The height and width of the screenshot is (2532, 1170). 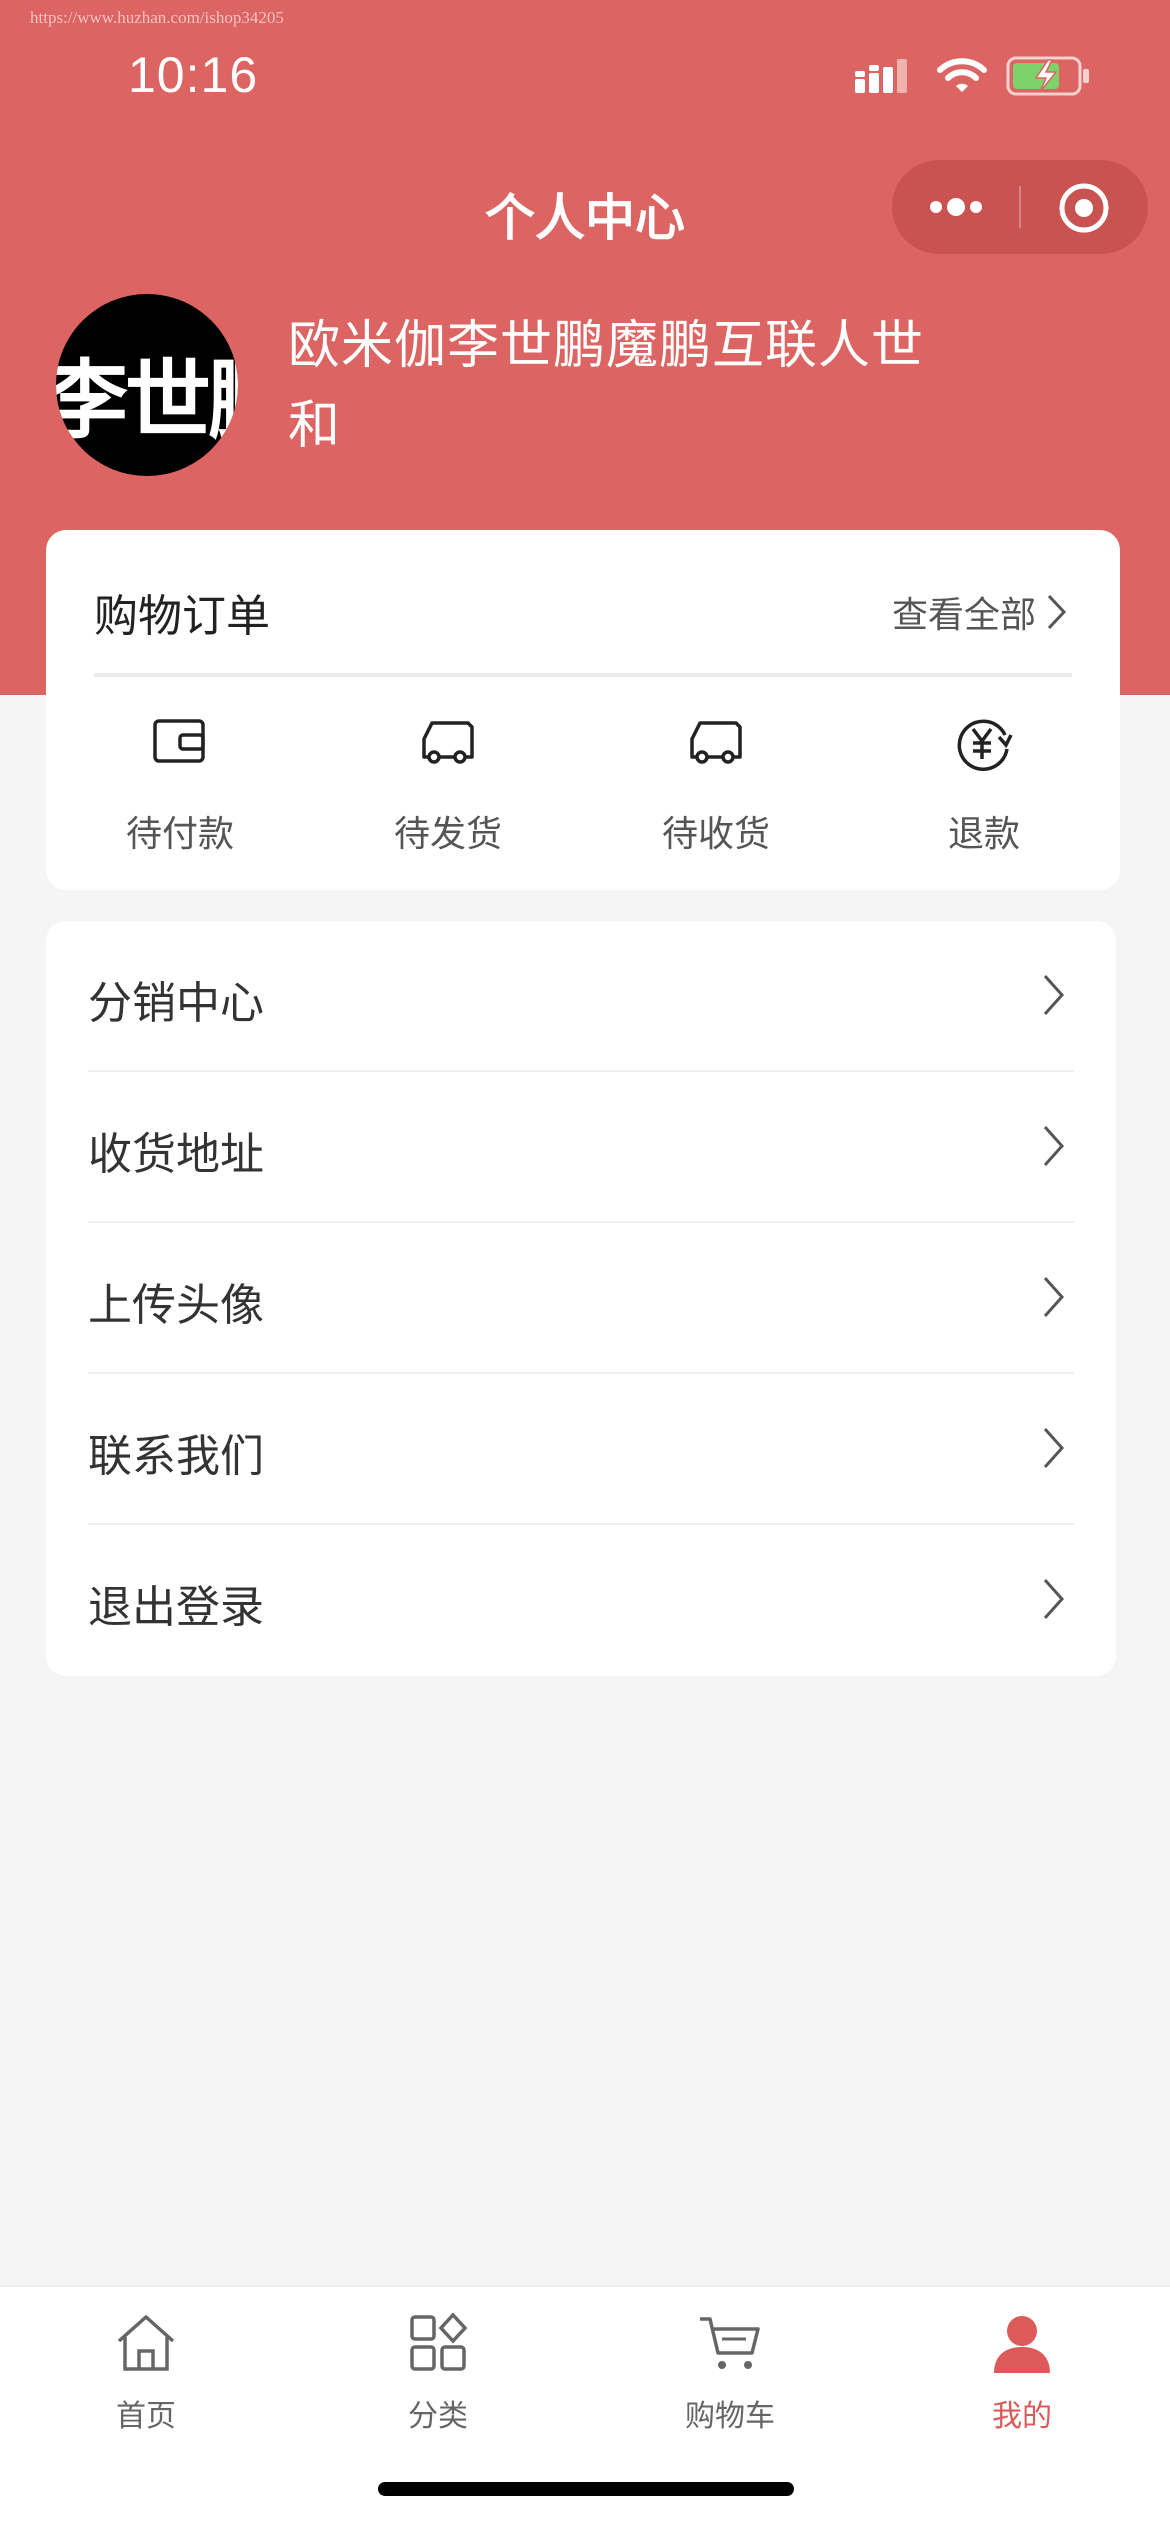 I want to click on battery-icon, so click(x=1047, y=76).